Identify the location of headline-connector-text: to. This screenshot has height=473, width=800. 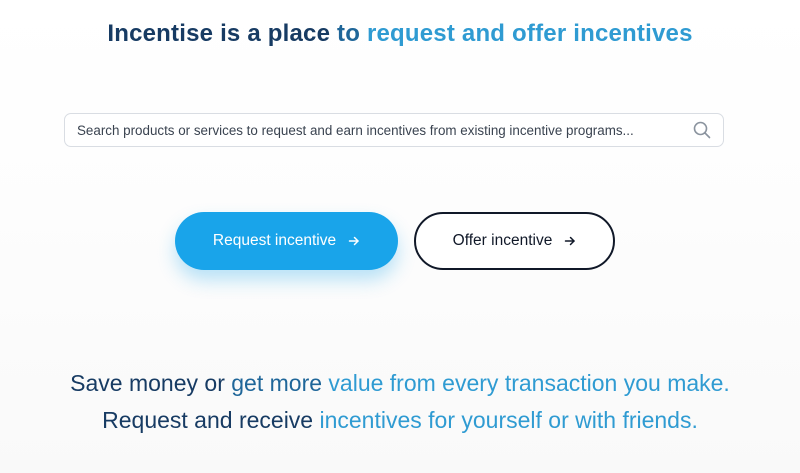
(348, 33).